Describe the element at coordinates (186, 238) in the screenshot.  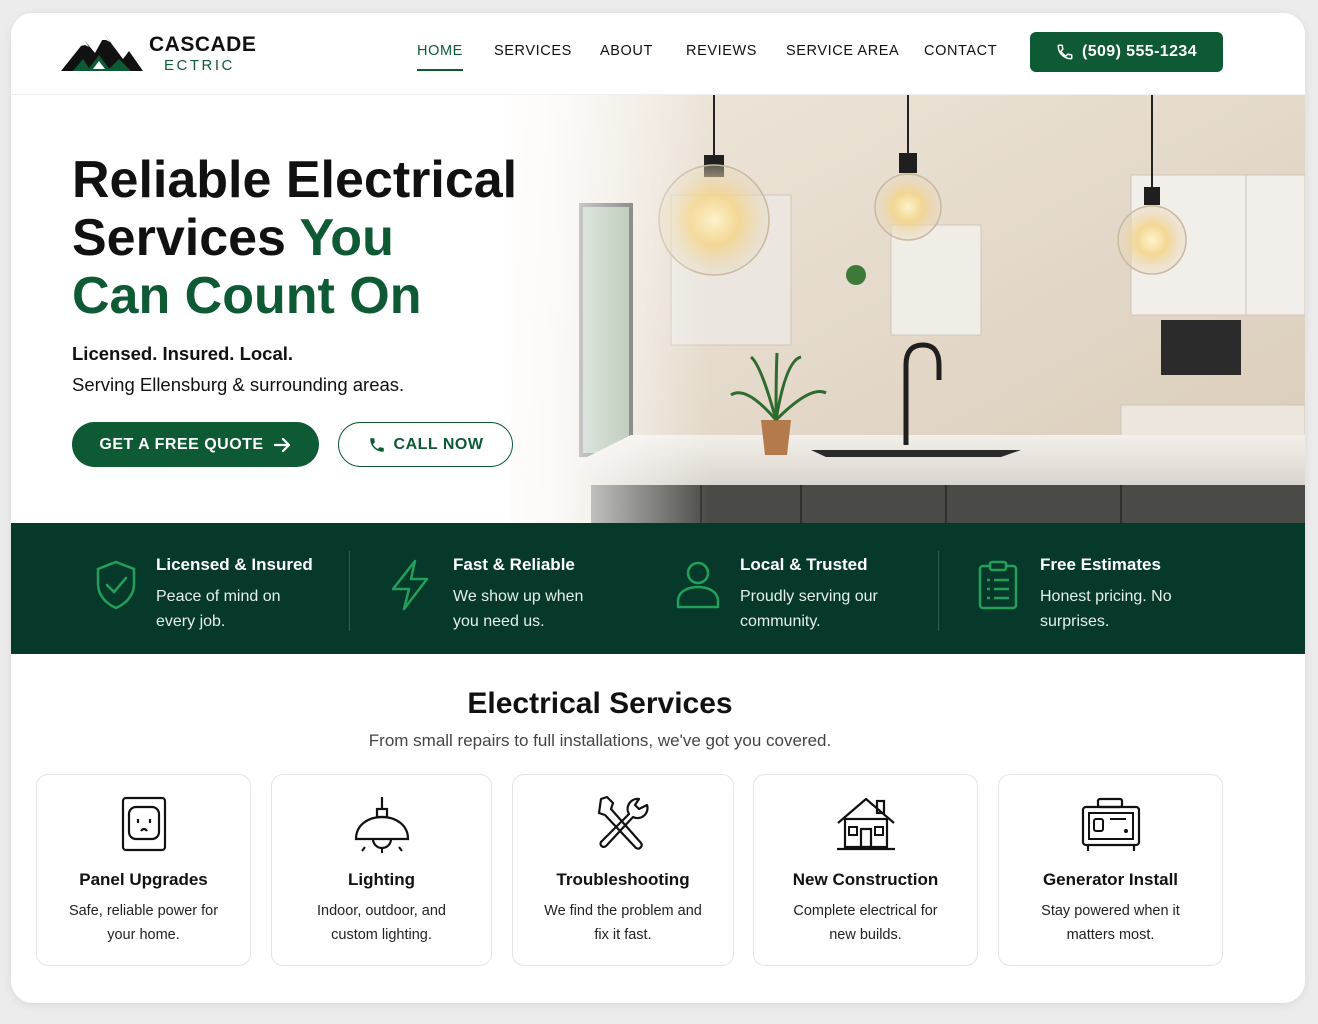
I see `hero-headline-line2-dark: Services` at that location.